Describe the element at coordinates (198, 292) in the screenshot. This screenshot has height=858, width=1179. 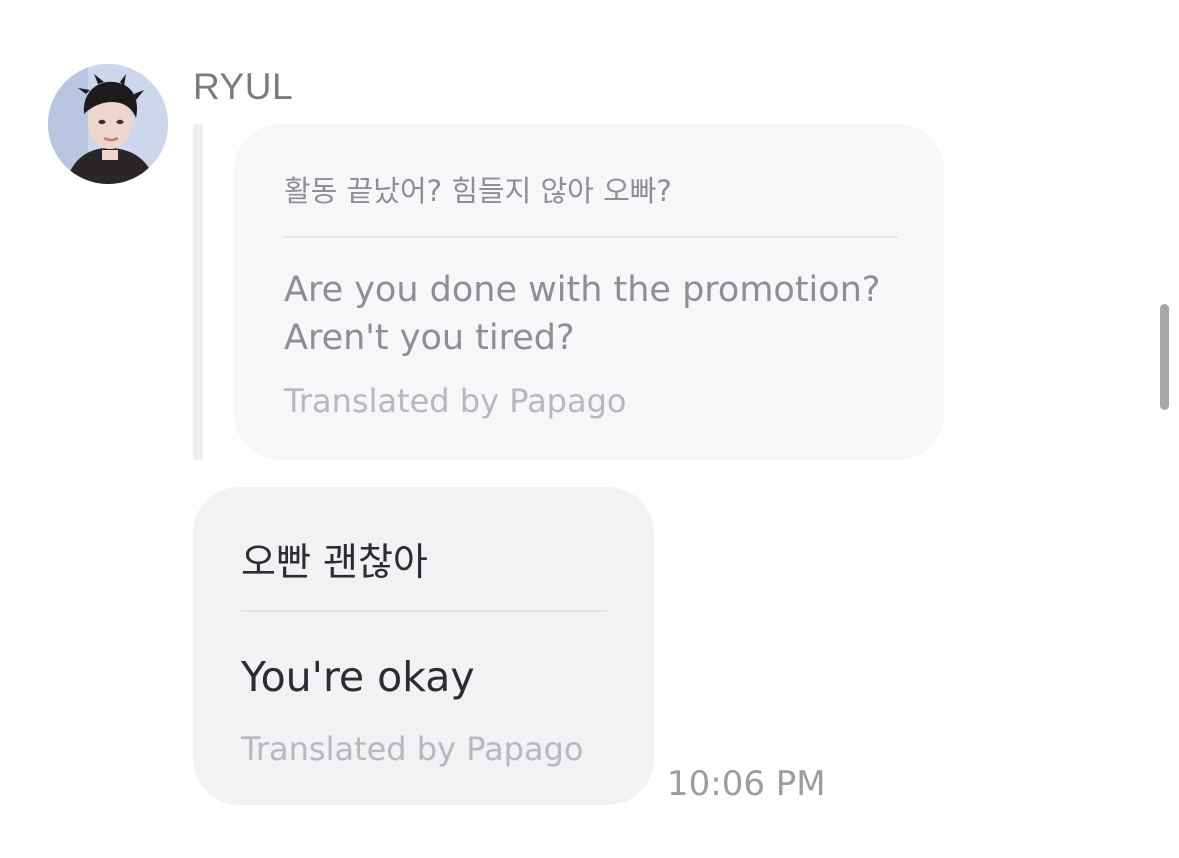
I see `reply-indicator-bar` at that location.